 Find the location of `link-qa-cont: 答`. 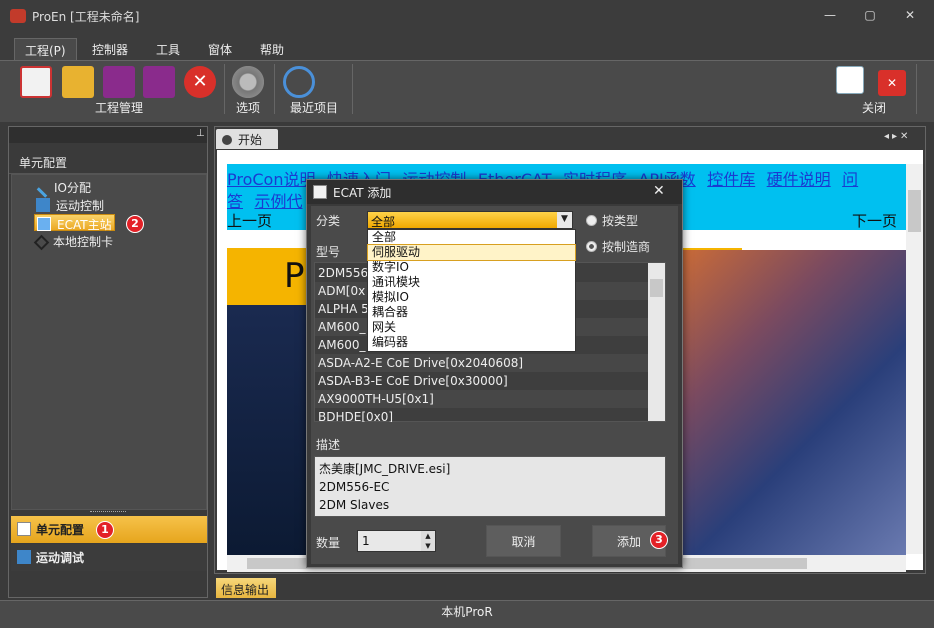

link-qa-cont: 答 is located at coordinates (235, 201).